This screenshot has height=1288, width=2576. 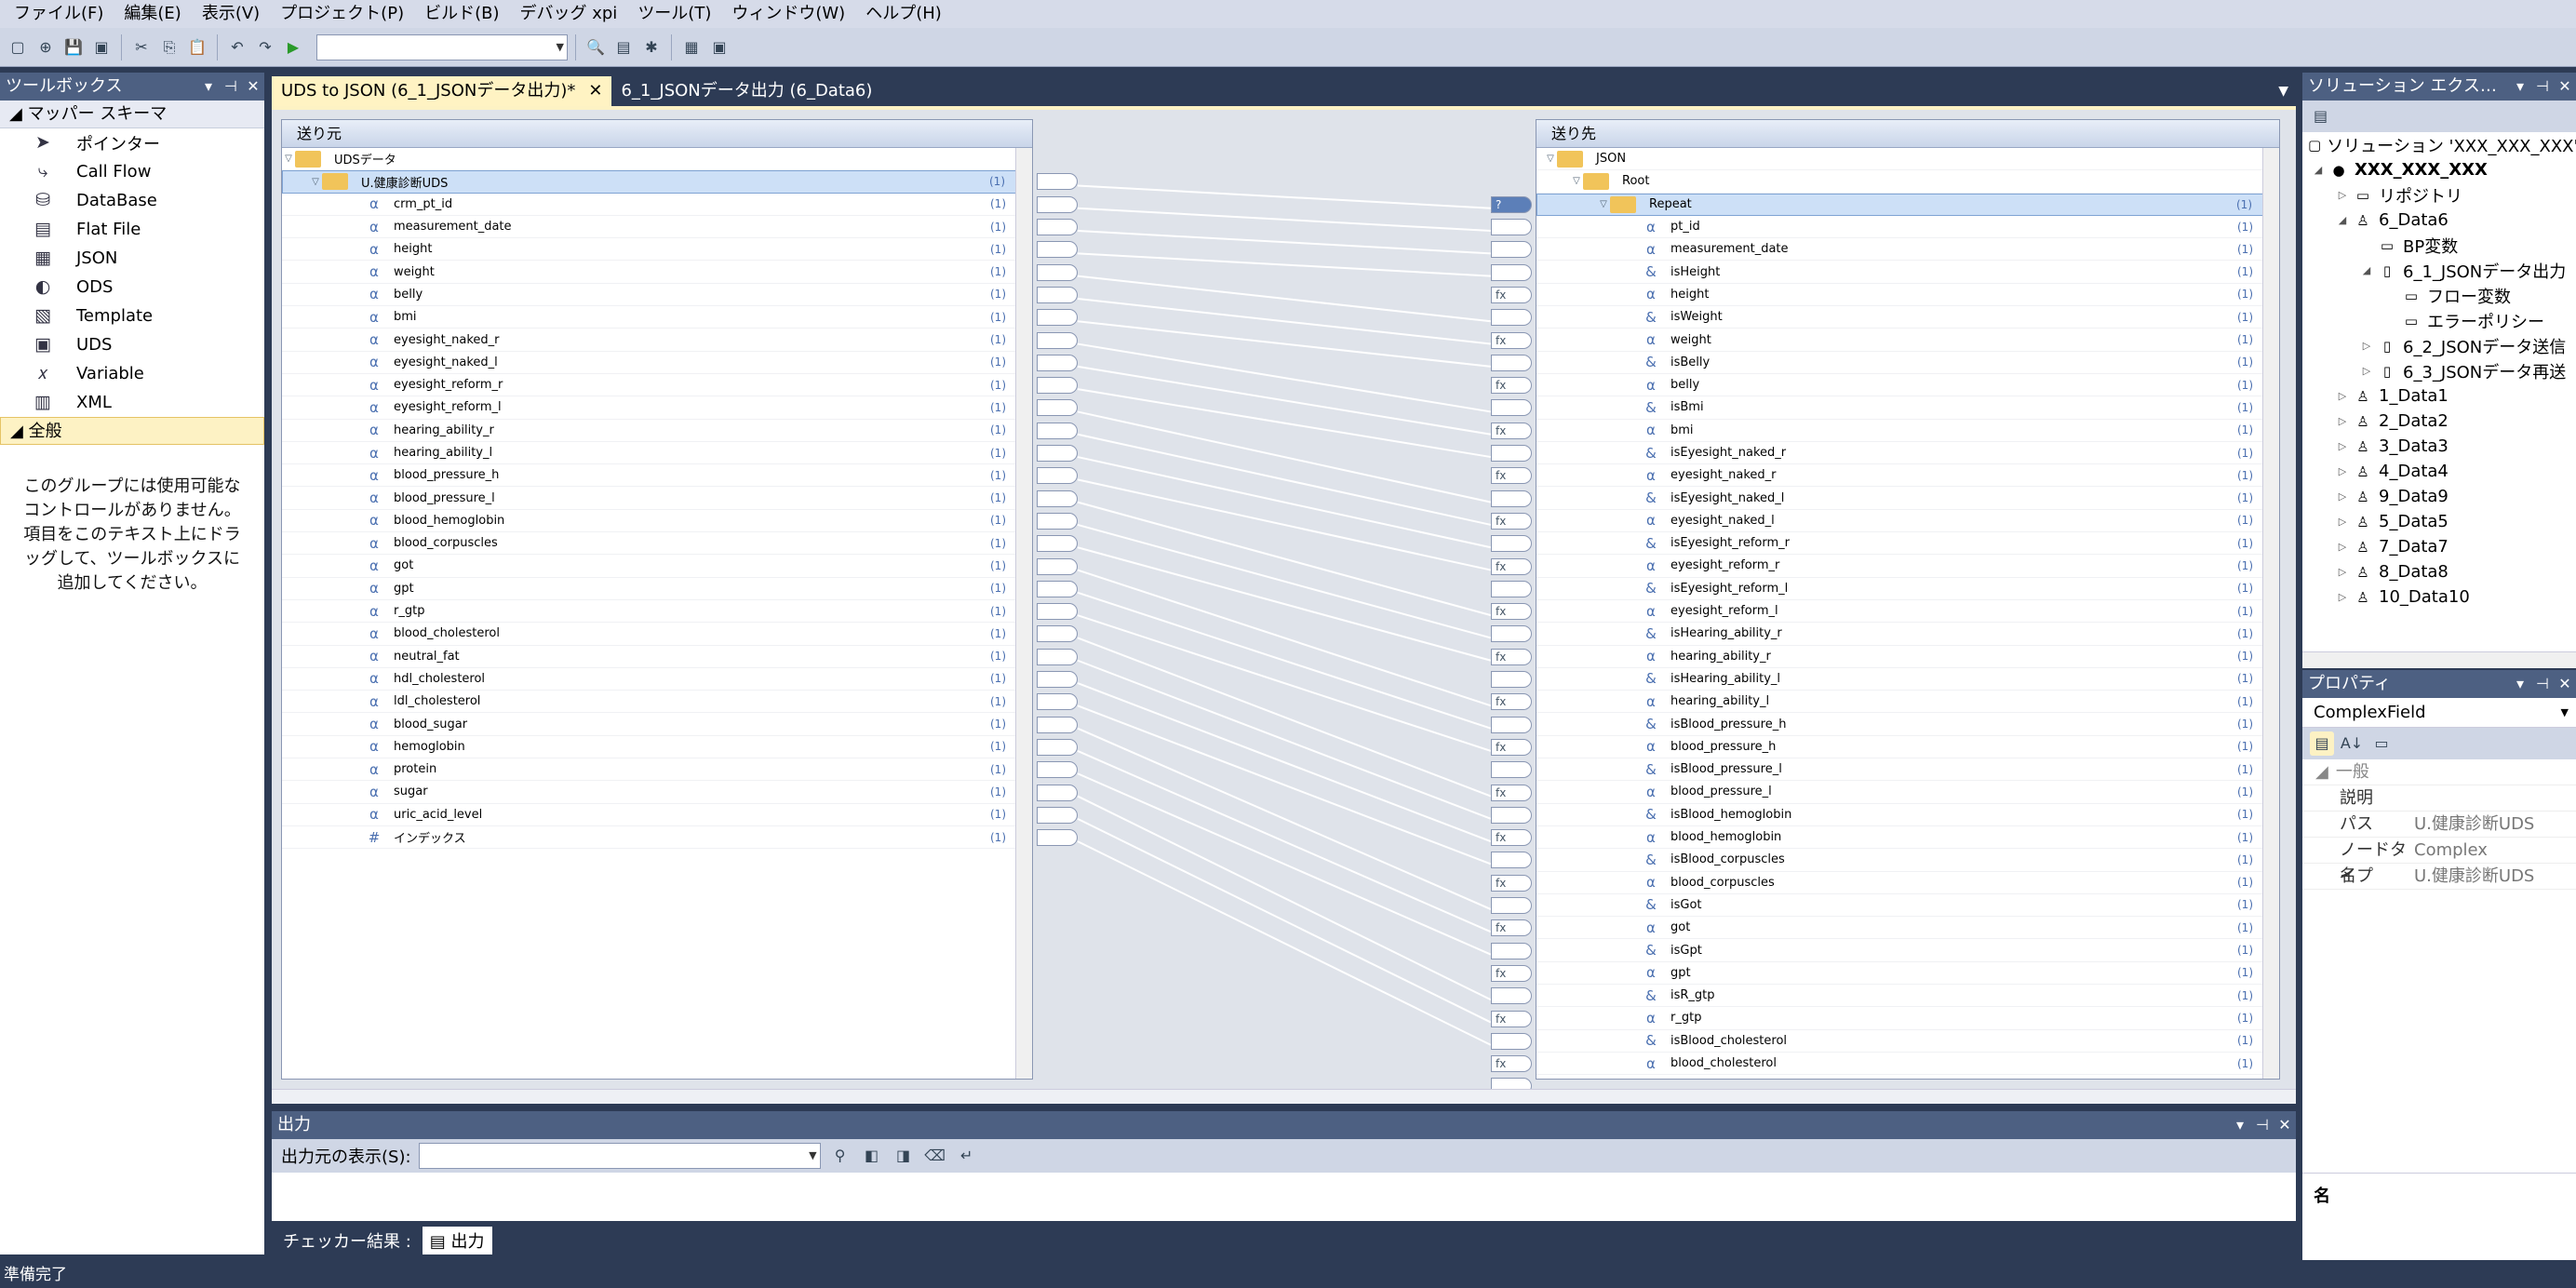 What do you see at coordinates (935, 1156) in the screenshot?
I see `clear-all-icon: ⌫` at bounding box center [935, 1156].